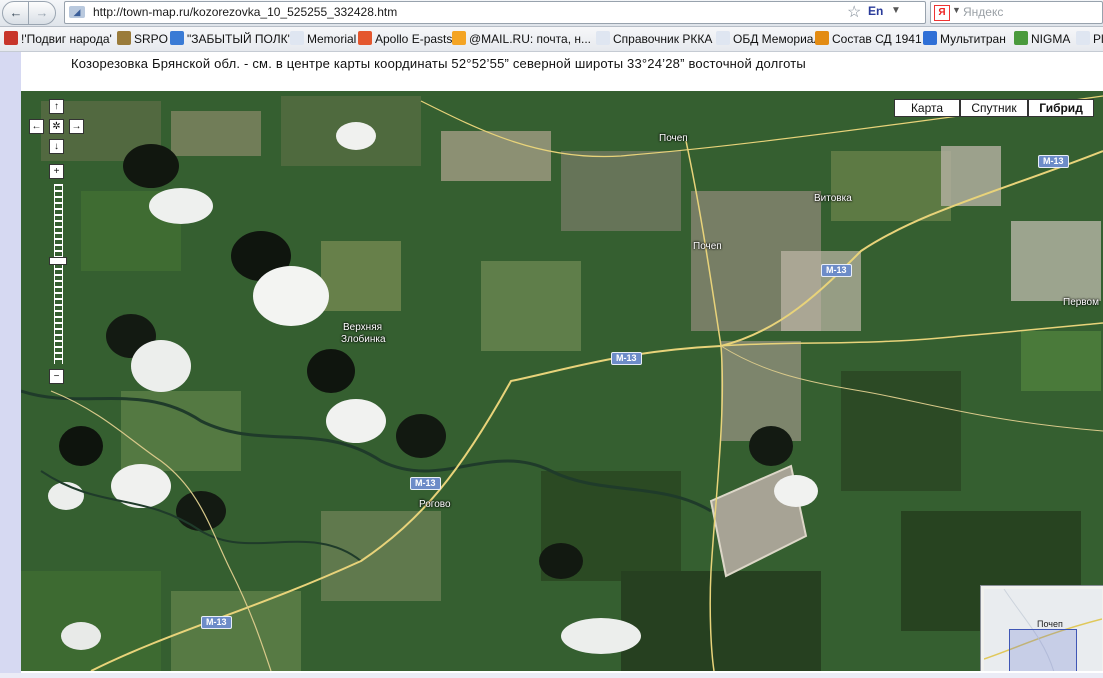 The width and height of the screenshot is (1103, 678). Describe the element at coordinates (56, 171) in the screenshot. I see `zoom-in-button: +` at that location.